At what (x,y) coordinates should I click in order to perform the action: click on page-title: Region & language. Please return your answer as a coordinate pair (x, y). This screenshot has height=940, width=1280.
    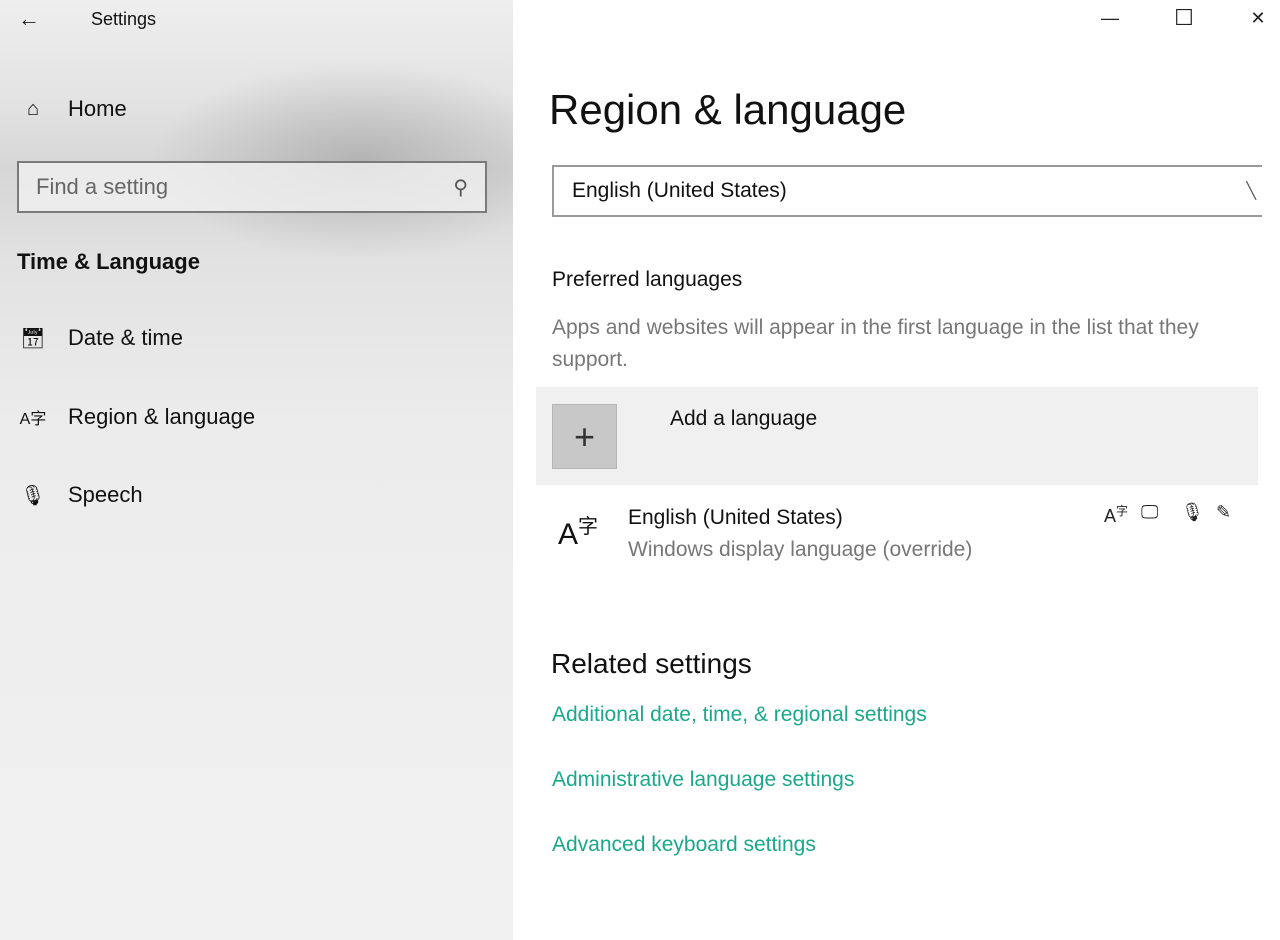
    Looking at the image, I should click on (728, 109).